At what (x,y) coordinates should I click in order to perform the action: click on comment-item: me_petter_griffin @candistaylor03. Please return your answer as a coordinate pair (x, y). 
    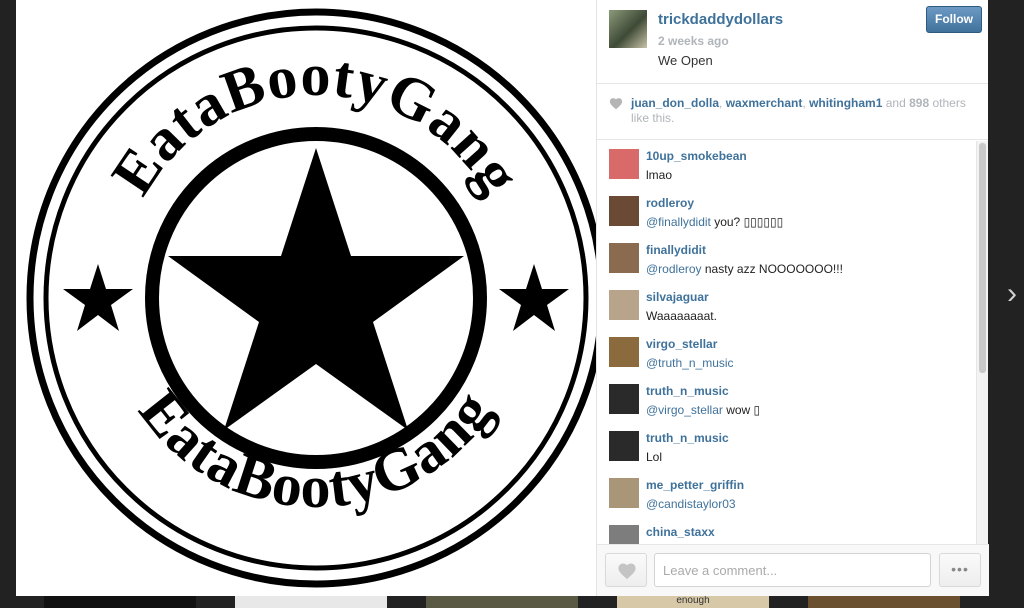
    Looking at the image, I should click on (793, 493).